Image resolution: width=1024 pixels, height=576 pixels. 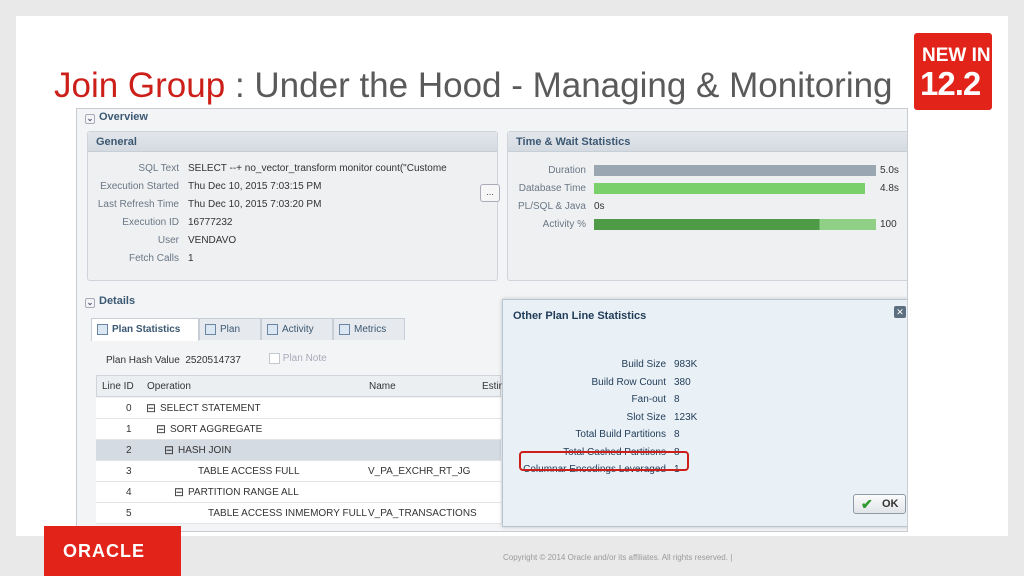 I want to click on col-line-id: Line ID, so click(x=118, y=386).